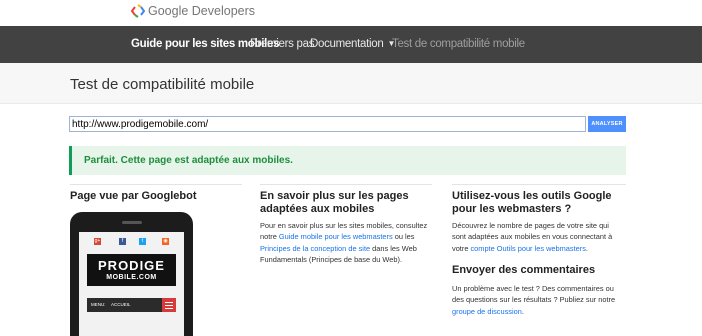 The image size is (702, 336). Describe the element at coordinates (131, 277) in the screenshot. I see `site-logo-line2: MOBILE.COM` at that location.